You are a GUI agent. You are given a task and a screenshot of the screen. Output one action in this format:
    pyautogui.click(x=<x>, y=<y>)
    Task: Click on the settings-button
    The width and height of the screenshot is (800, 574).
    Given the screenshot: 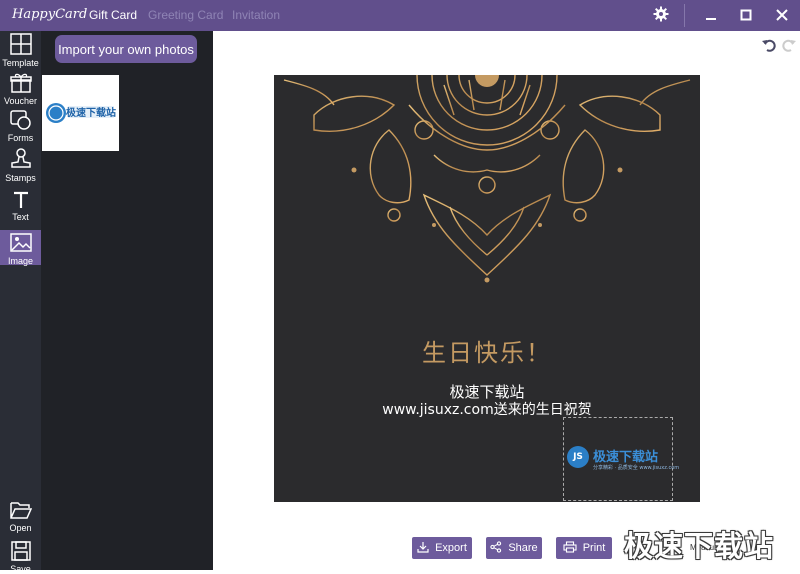 What is the action you would take?
    pyautogui.click(x=661, y=15)
    